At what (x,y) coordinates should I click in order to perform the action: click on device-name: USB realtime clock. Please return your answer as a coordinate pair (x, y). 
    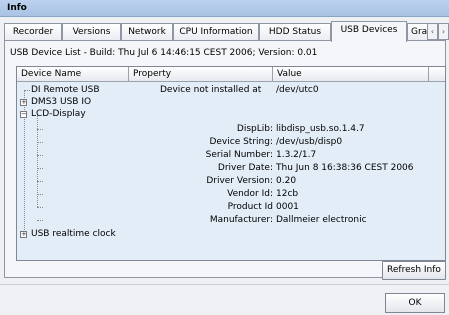
    Looking at the image, I should click on (73, 234).